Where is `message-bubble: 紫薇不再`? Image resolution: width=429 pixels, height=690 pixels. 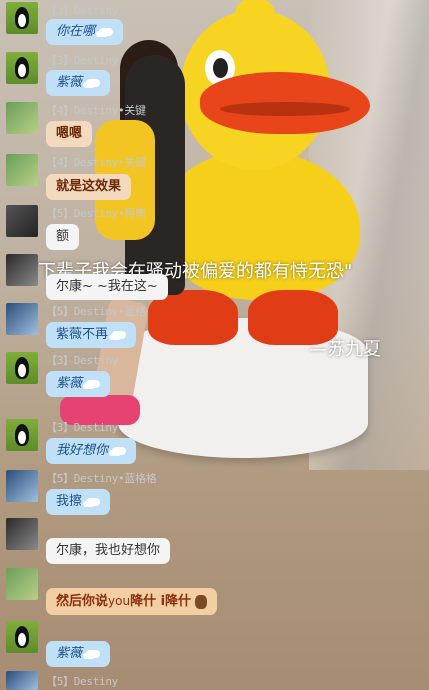
message-bubble: 紫薇不再 is located at coordinates (91, 335).